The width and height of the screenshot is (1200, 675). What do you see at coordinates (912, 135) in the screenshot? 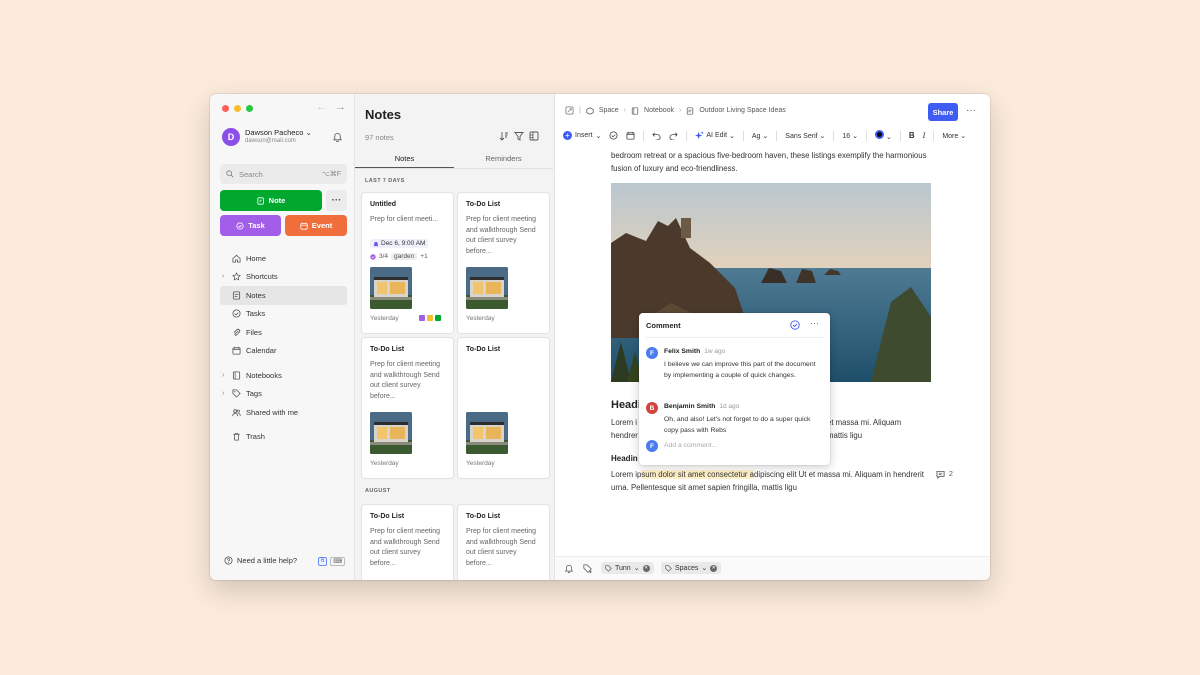
I see `bold-button: B` at bounding box center [912, 135].